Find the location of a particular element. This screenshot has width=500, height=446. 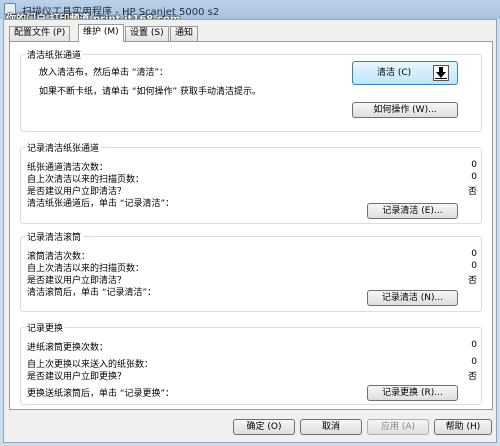

roller-clean-count-value: 0 is located at coordinates (474, 254).